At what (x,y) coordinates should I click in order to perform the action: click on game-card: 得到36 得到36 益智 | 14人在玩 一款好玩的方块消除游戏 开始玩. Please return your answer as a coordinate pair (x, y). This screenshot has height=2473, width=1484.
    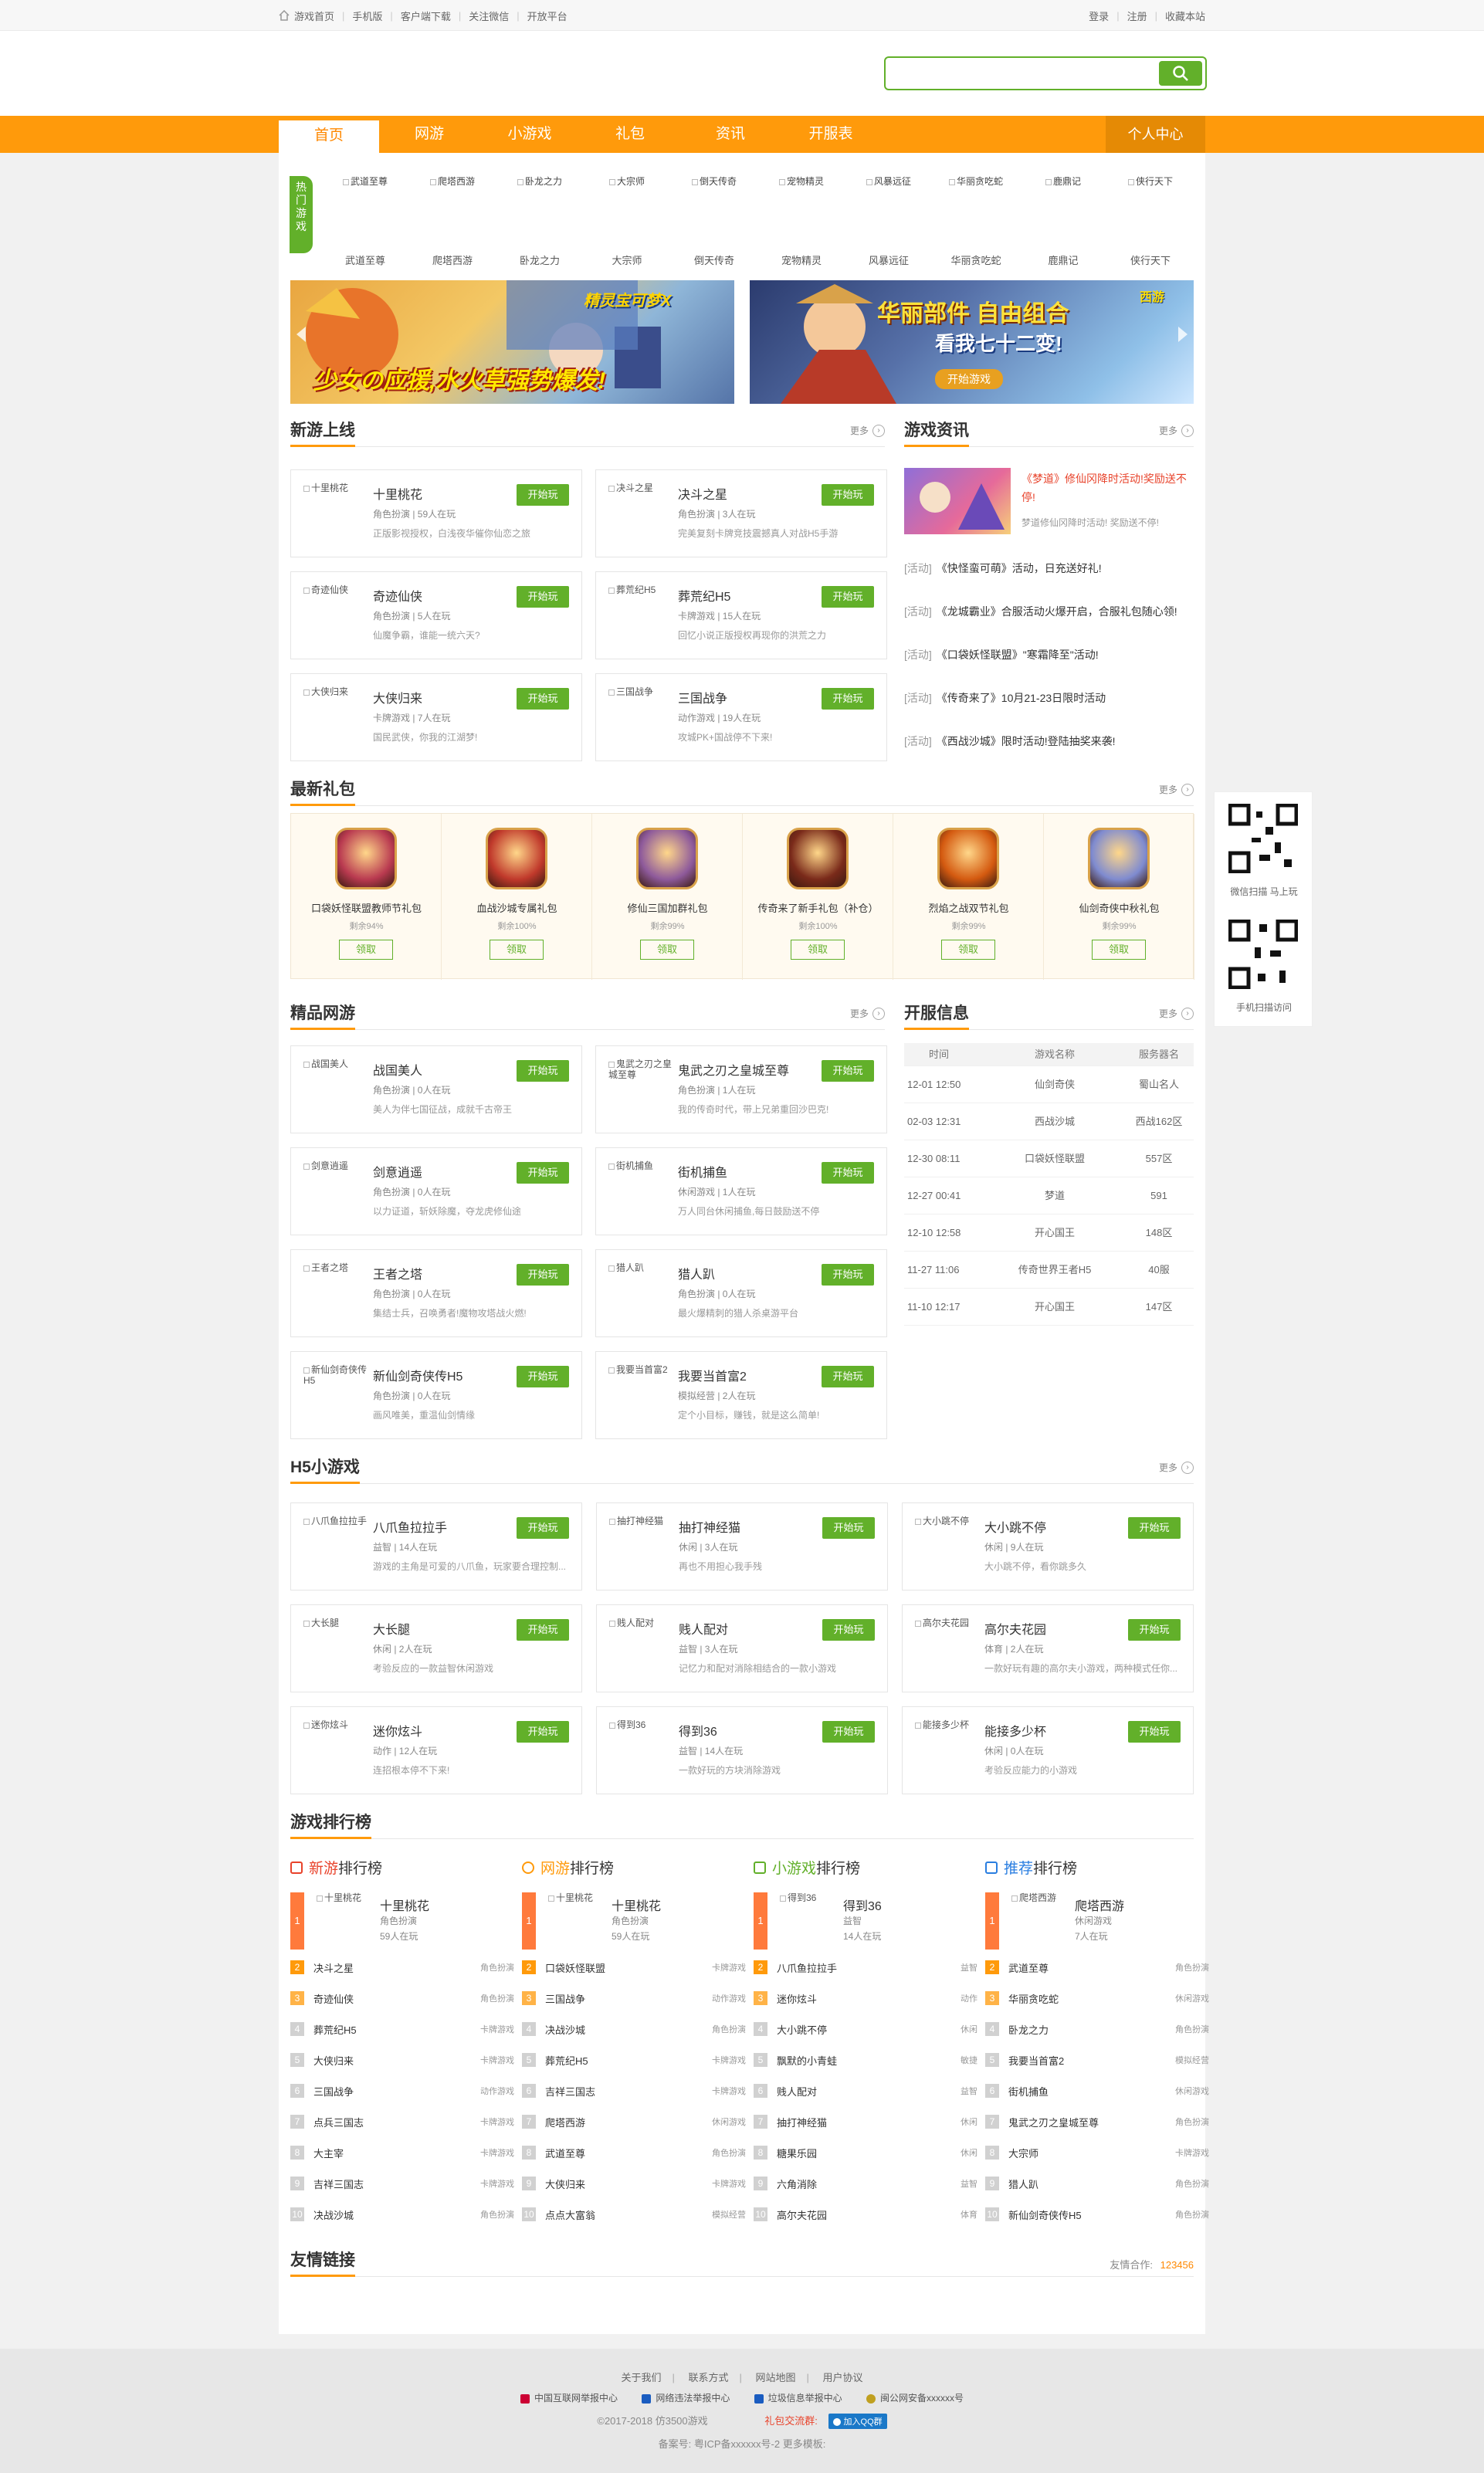
    Looking at the image, I should click on (742, 1750).